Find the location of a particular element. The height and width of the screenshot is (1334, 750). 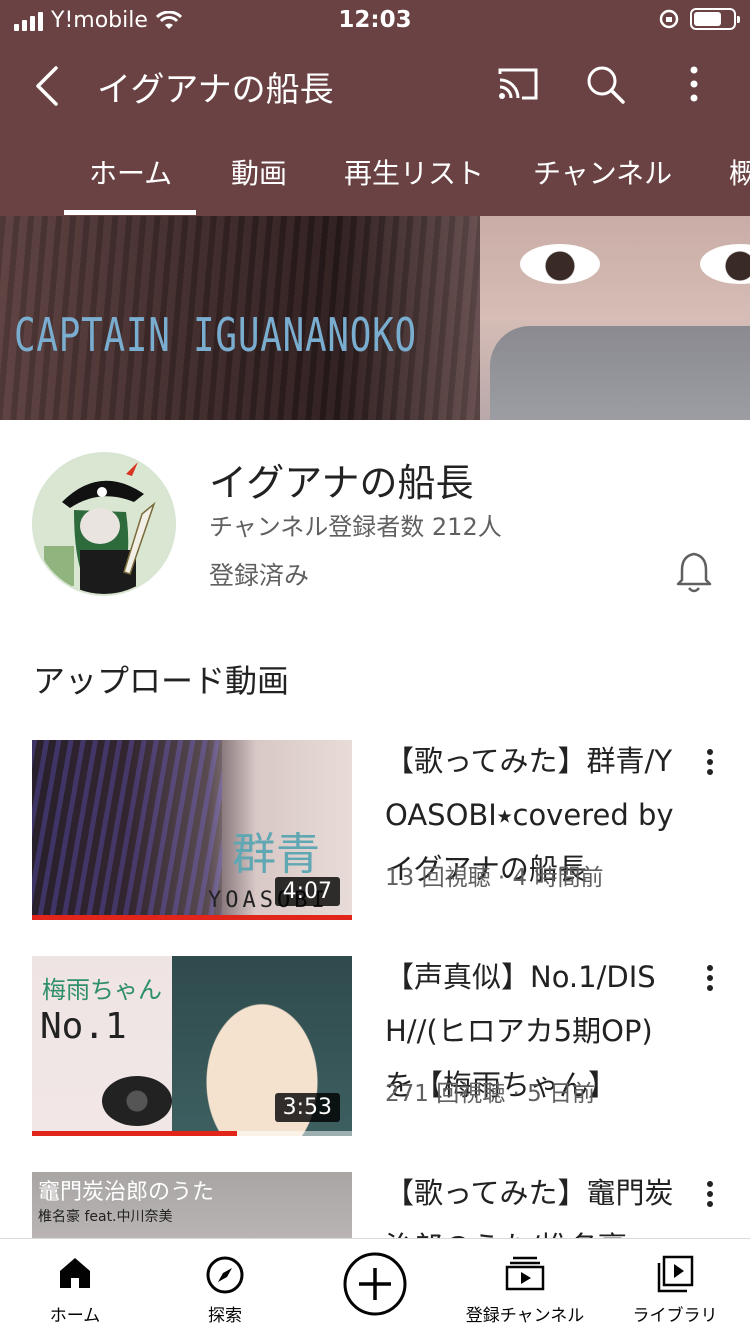

microphone-icon is located at coordinates (137, 1101).